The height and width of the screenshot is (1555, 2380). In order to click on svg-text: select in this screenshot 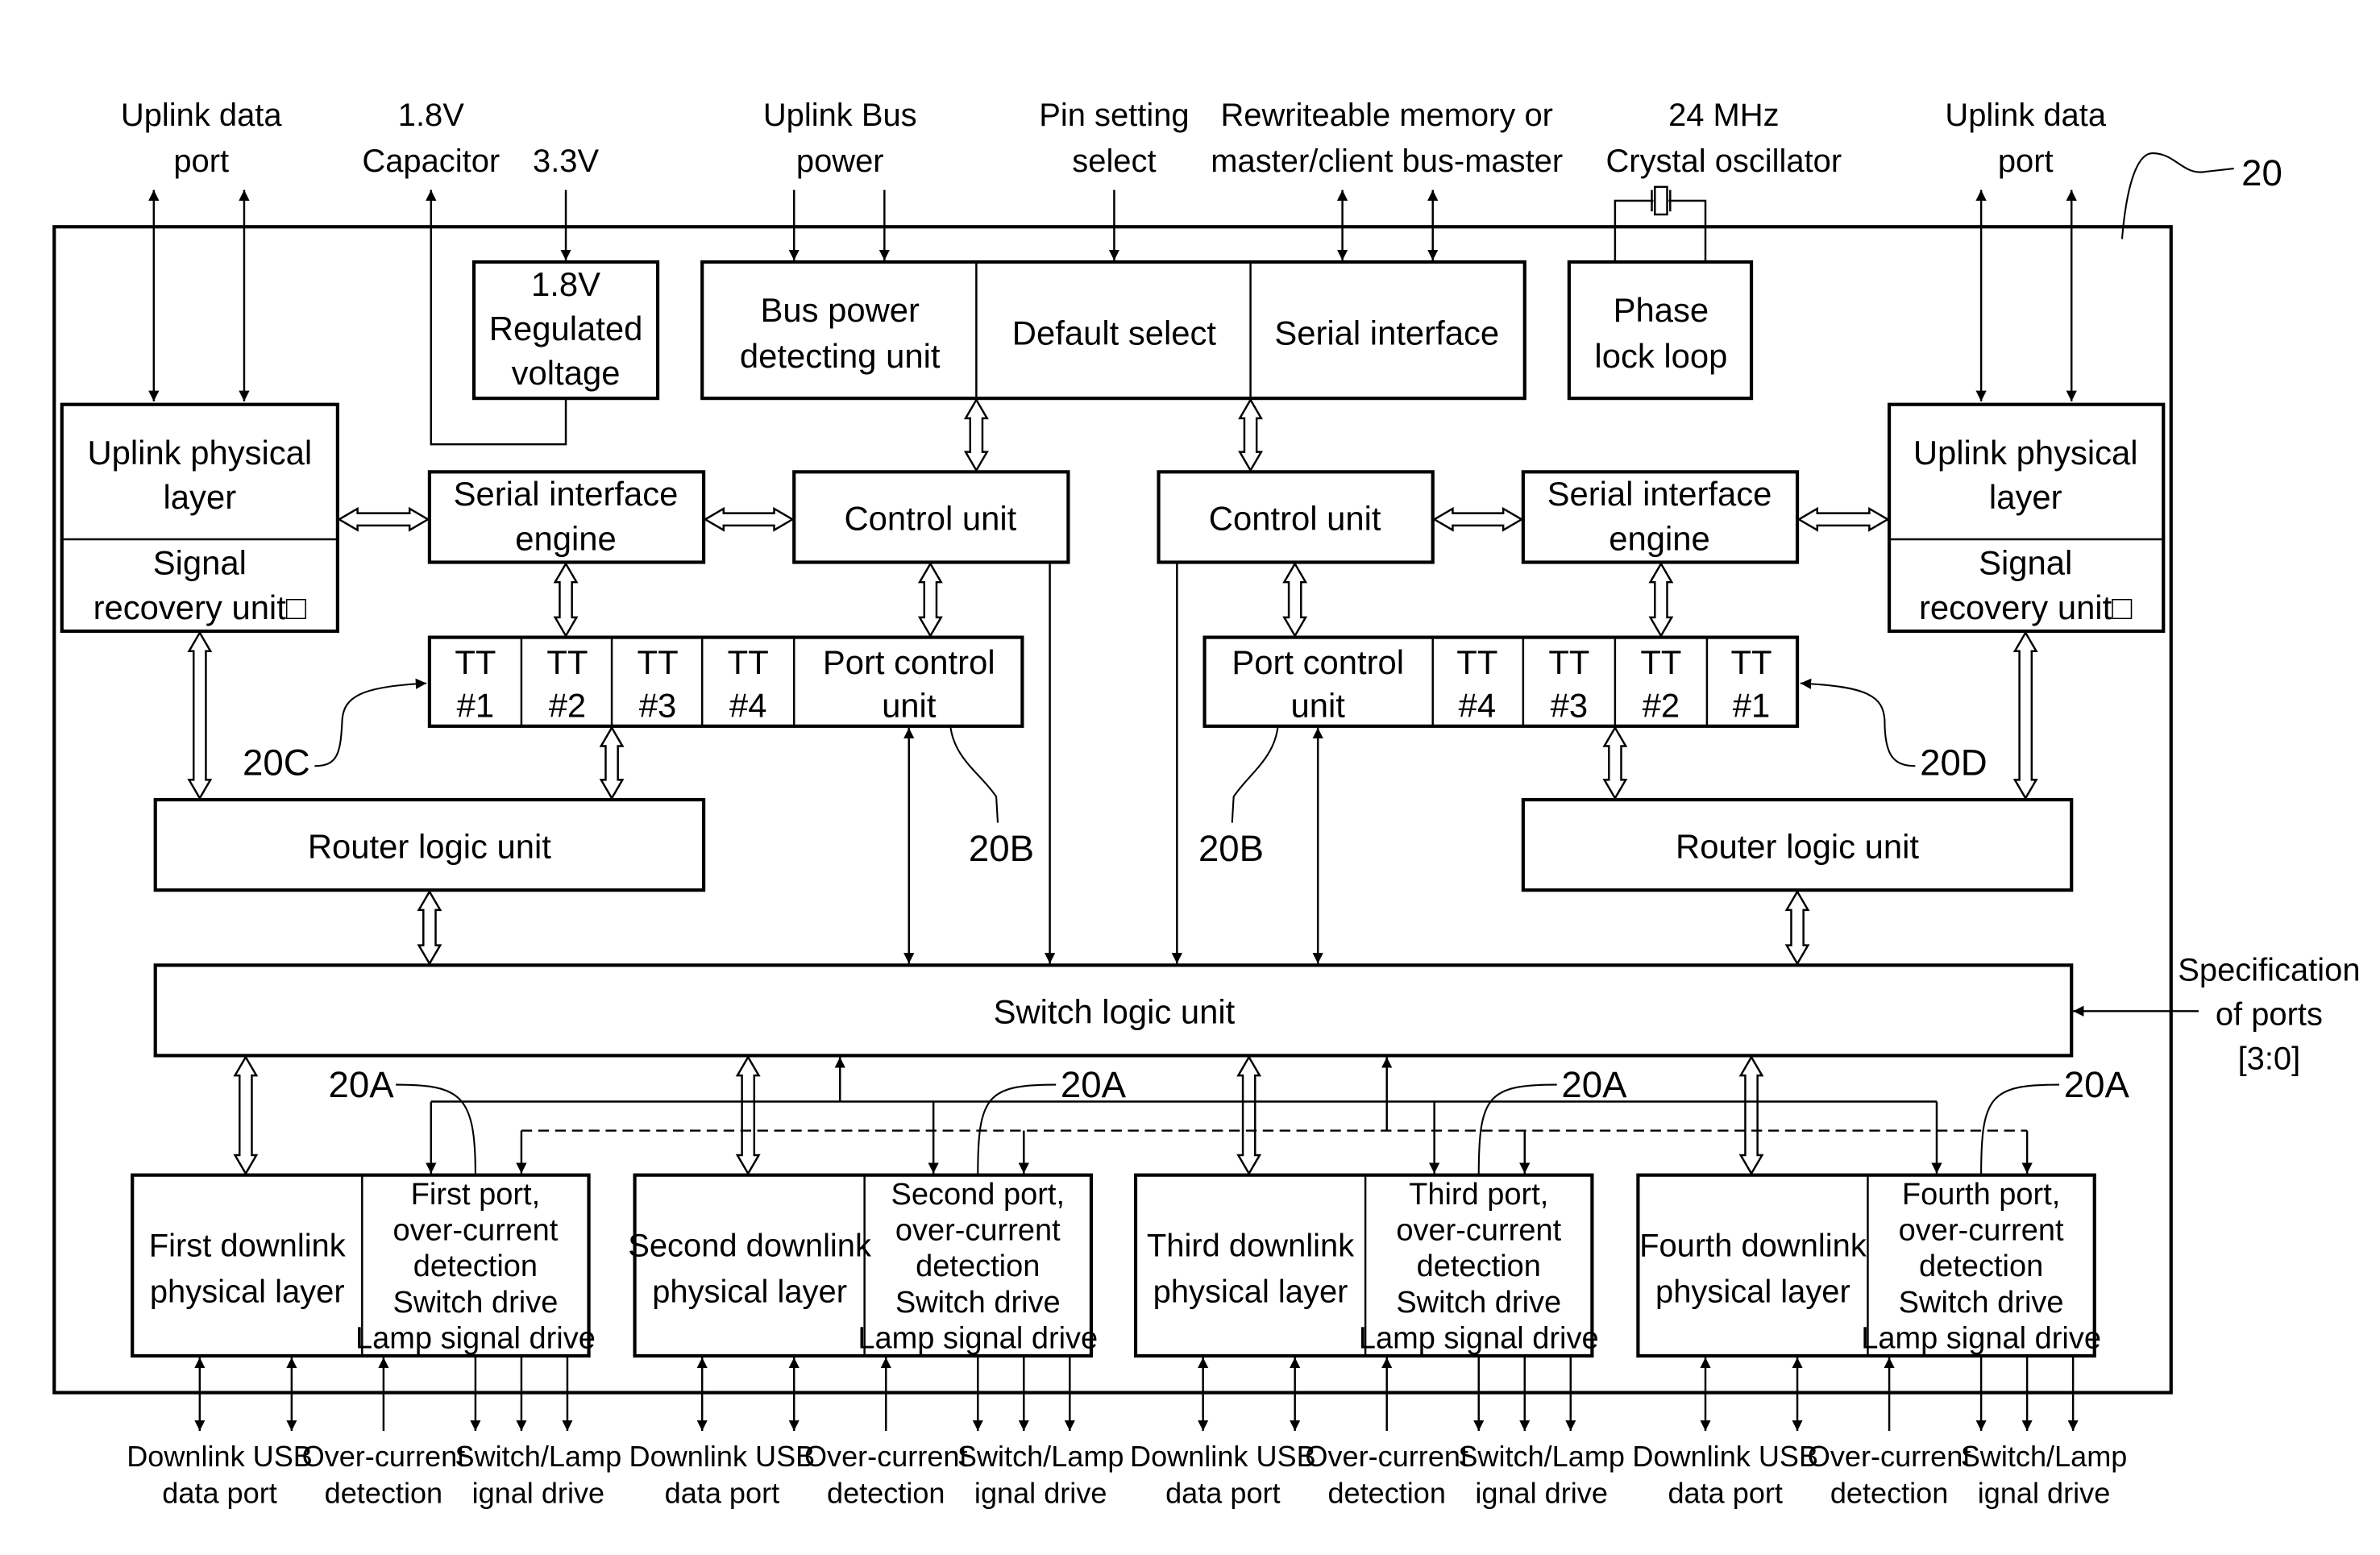, I will do `click(1114, 161)`.